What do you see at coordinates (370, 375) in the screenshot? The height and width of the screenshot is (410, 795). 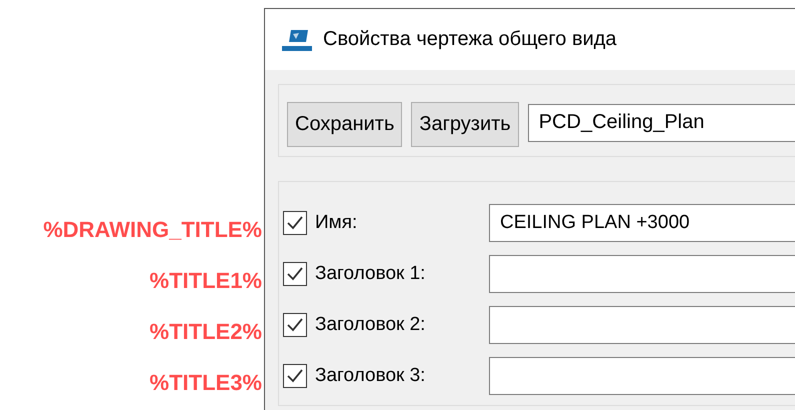 I see `field-label: Заголовок 3:` at bounding box center [370, 375].